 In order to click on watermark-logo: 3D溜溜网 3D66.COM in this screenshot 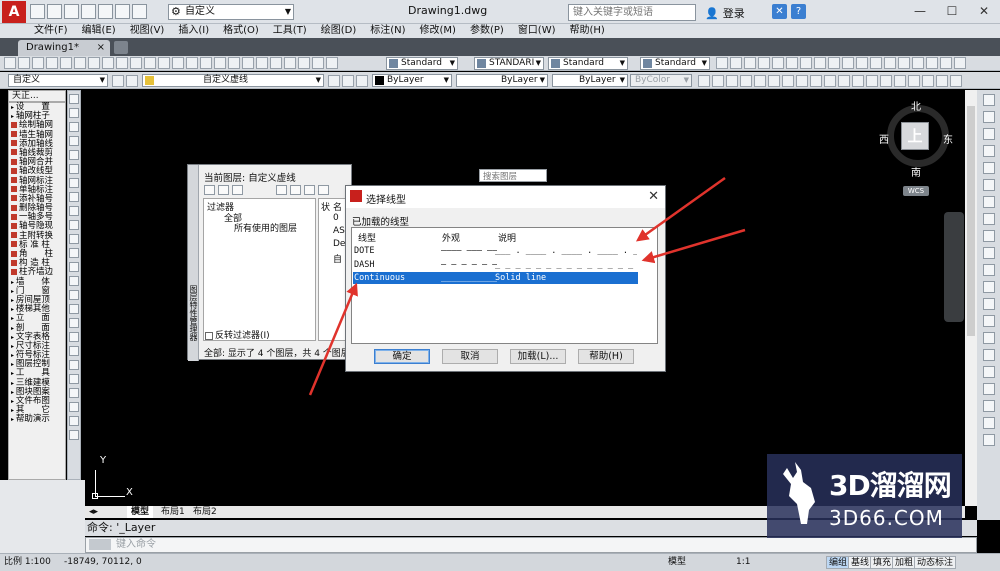, I will do `click(864, 496)`.